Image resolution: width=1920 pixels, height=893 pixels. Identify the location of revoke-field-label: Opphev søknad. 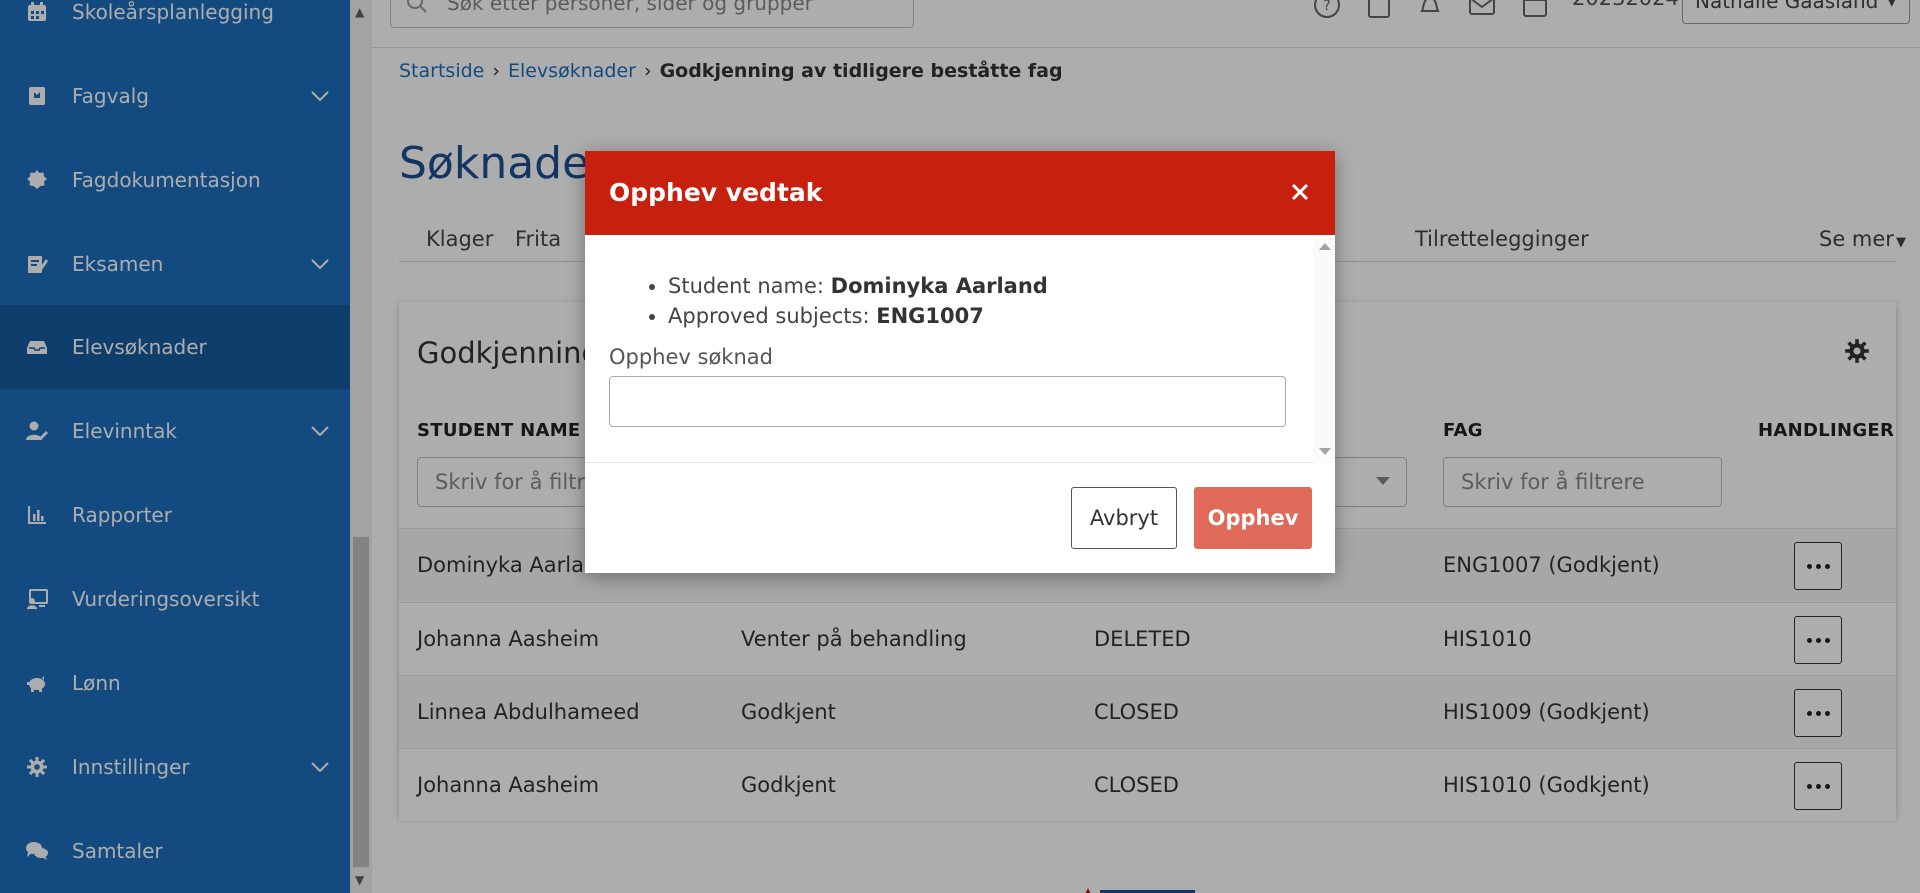
(691, 357).